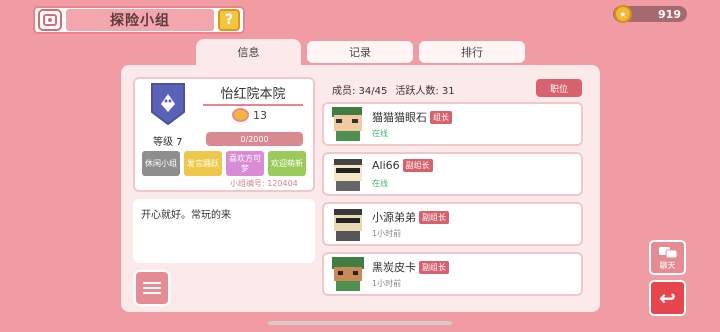 Image resolution: width=720 pixels, height=332 pixels. I want to click on tab-ranking: 排行, so click(472, 52).